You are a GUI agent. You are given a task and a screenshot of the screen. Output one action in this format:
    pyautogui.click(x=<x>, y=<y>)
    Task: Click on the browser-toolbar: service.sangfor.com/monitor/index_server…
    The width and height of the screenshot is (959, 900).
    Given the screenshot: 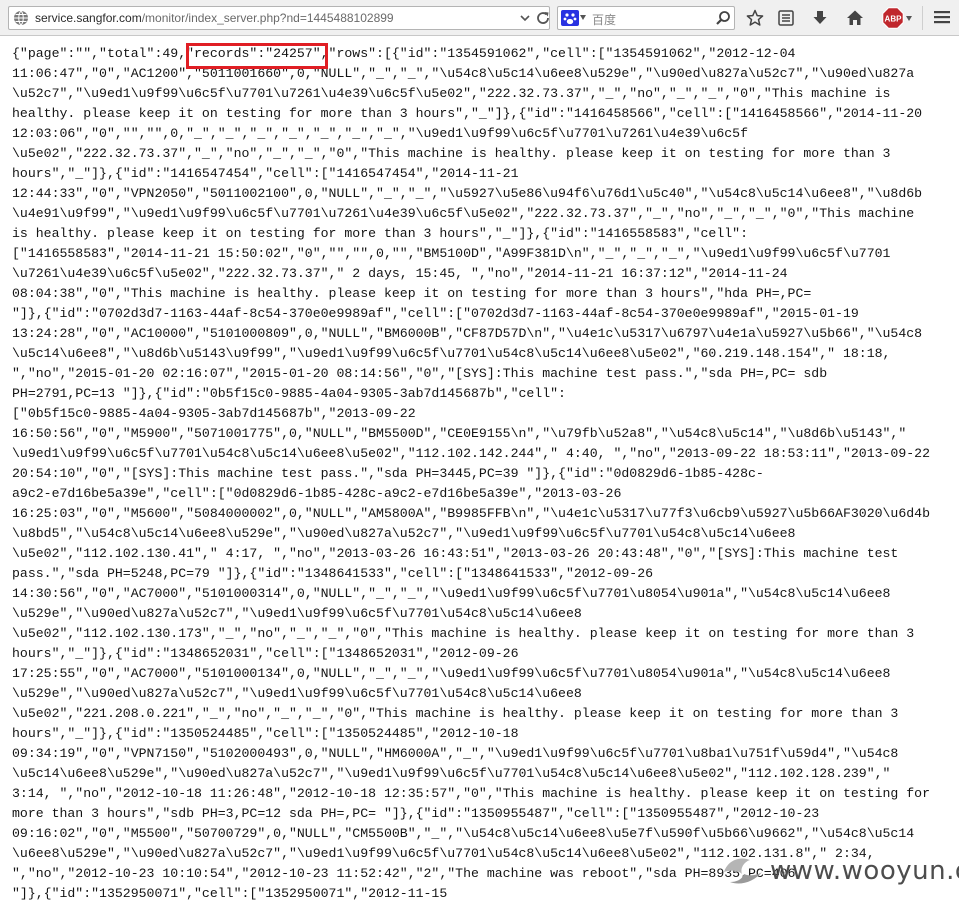 What is the action you would take?
    pyautogui.click(x=479, y=18)
    